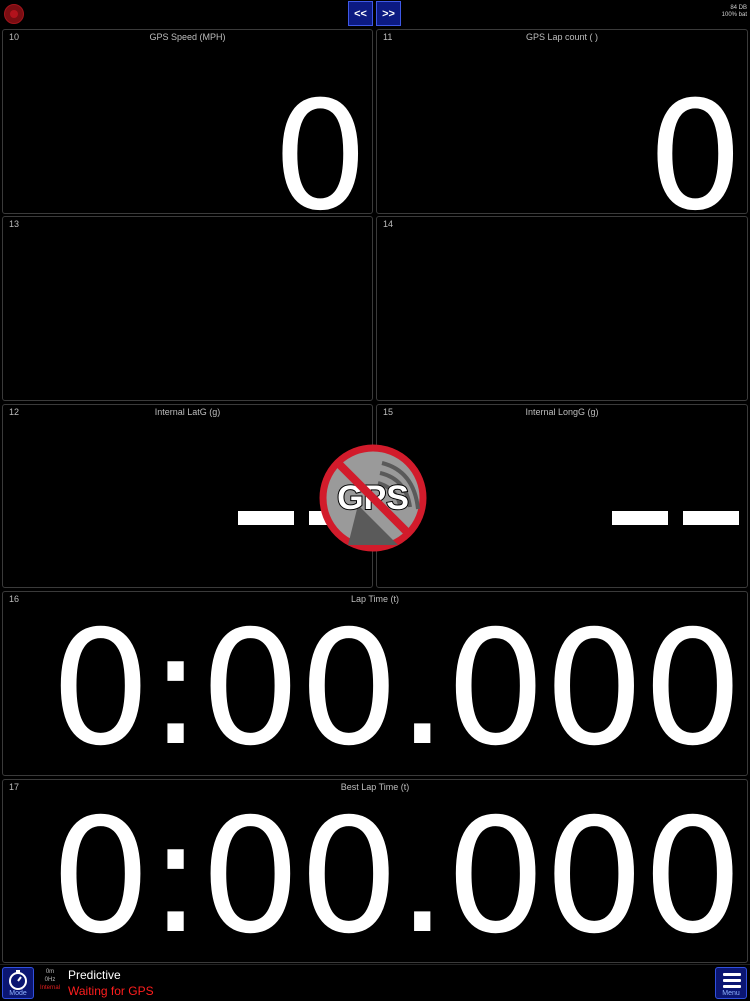  I want to click on mode-name: Predictive, so click(94, 975).